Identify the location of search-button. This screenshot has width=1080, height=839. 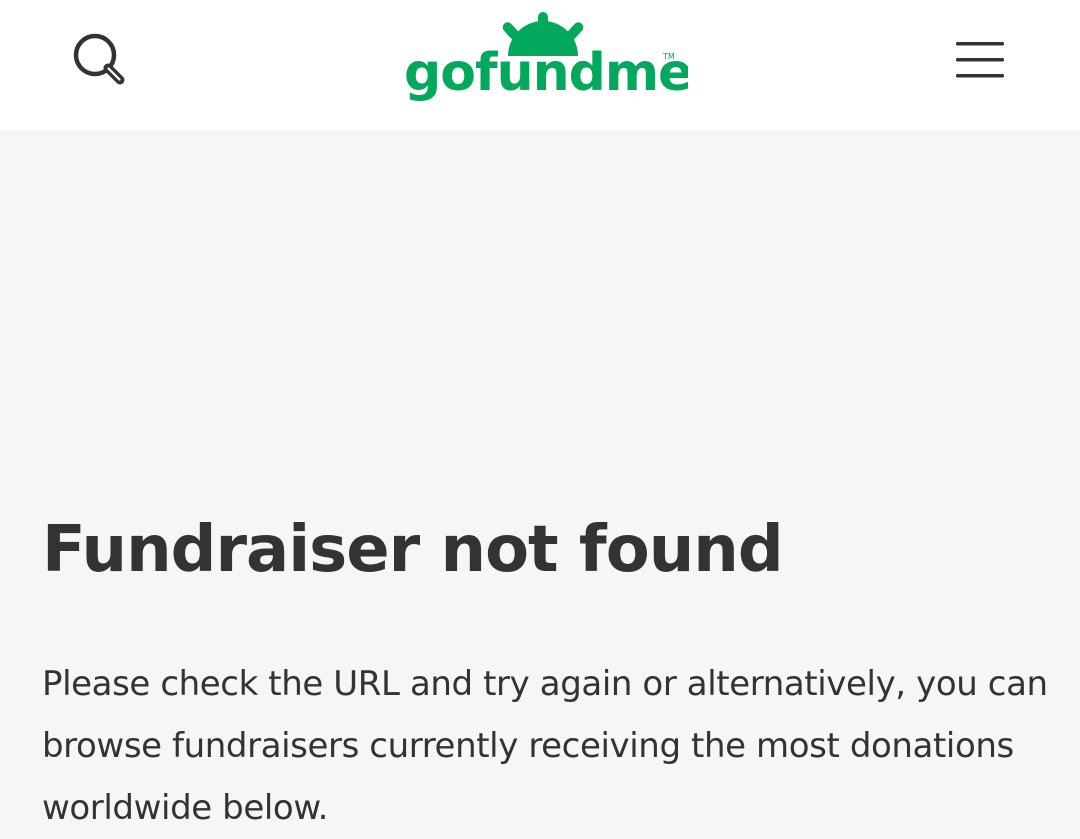
(100, 60).